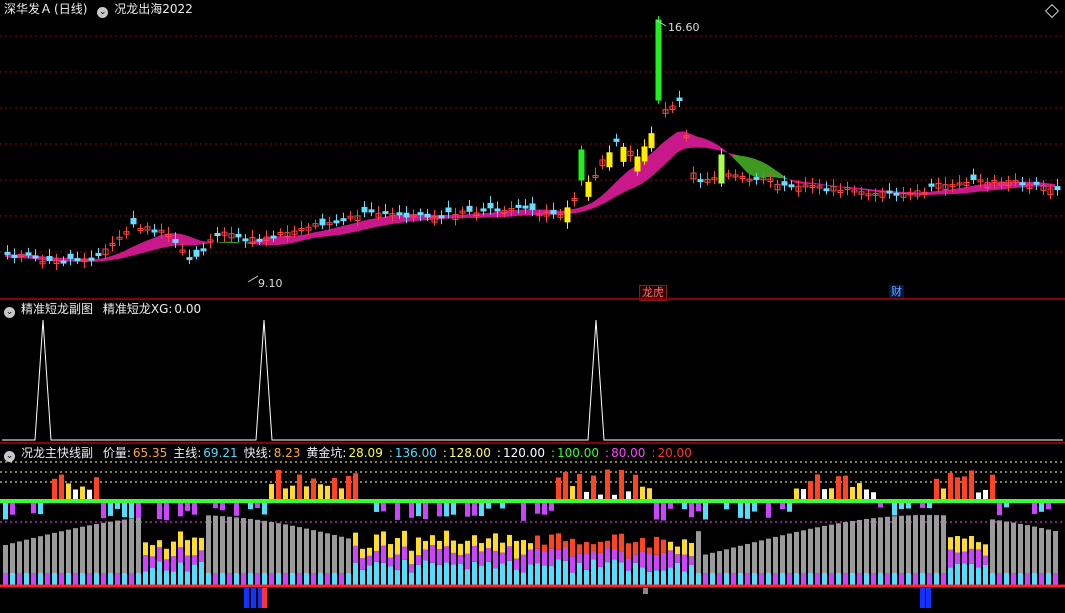 The image size is (1065, 613). What do you see at coordinates (153, 9) in the screenshot?
I see `indicator-name: 况龙出海2022` at bounding box center [153, 9].